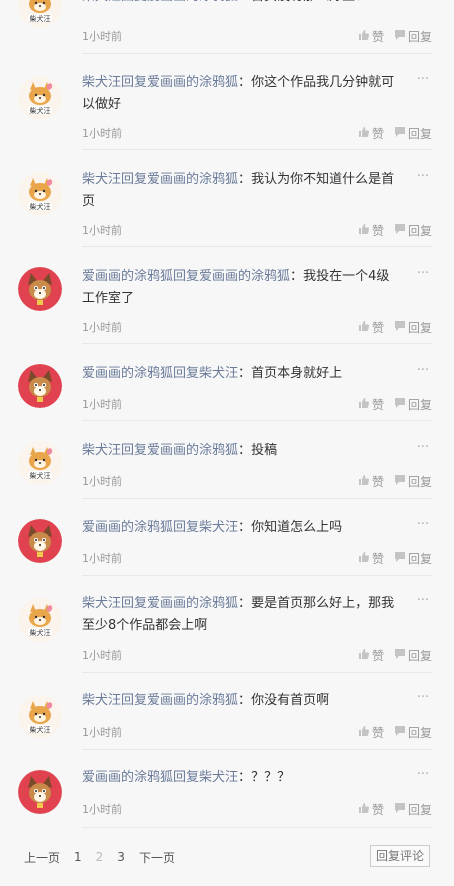  I want to click on page-3-link: 3, so click(121, 857).